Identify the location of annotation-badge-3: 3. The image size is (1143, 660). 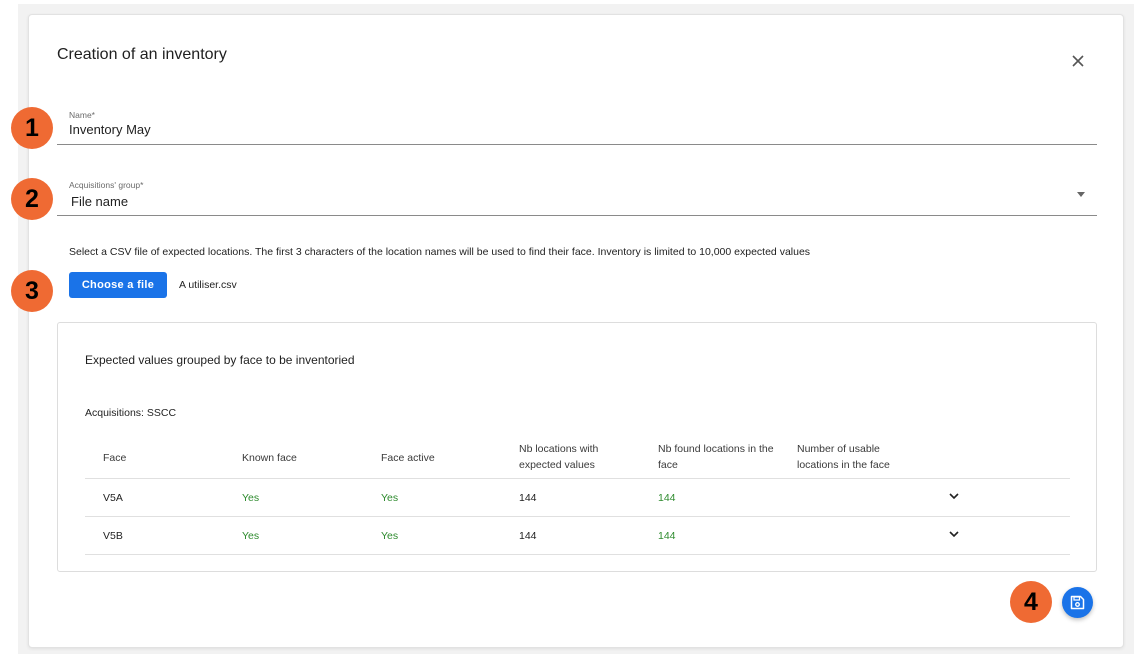
(32, 291).